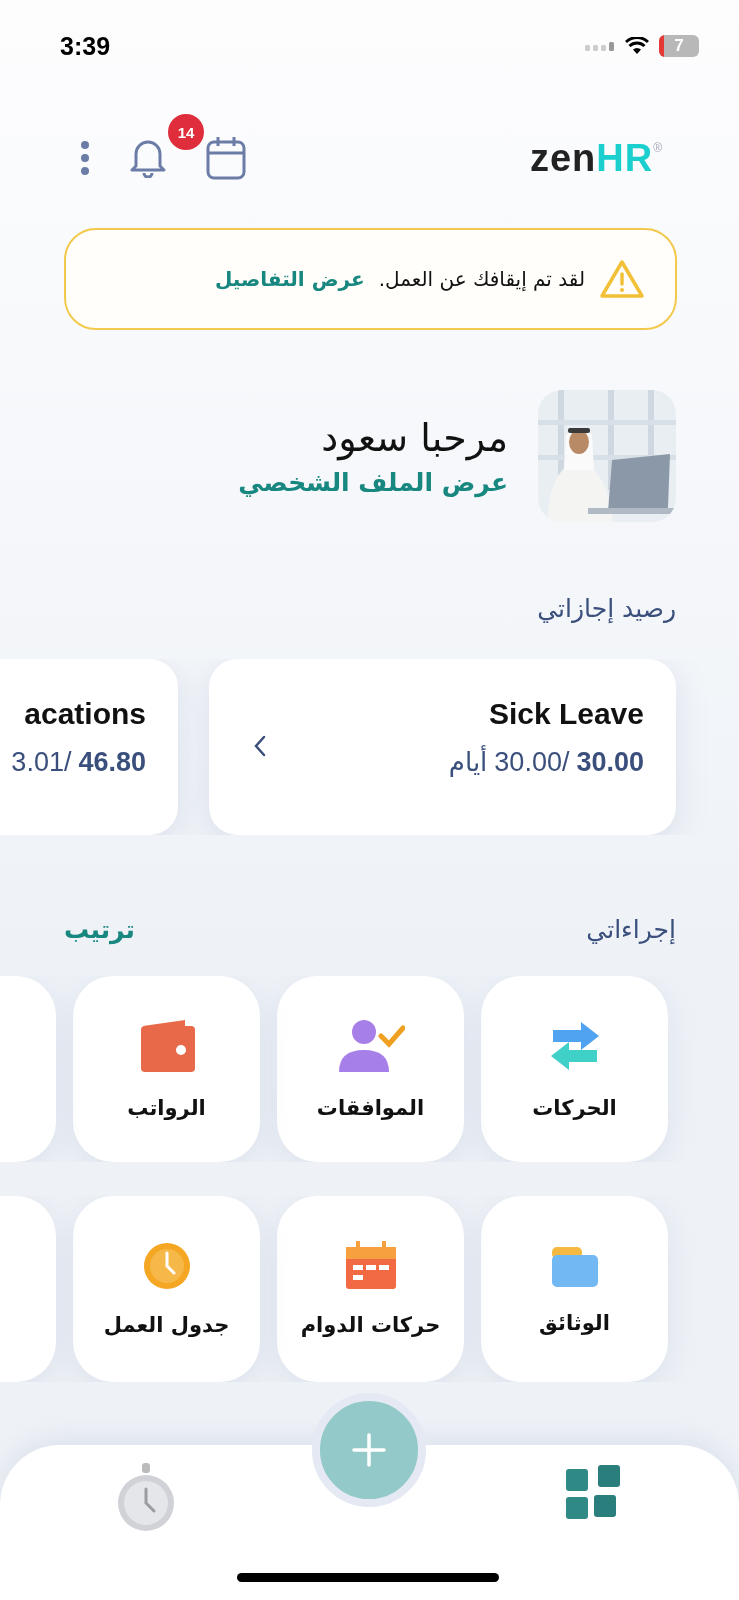  Describe the element at coordinates (84, 714) in the screenshot. I see `leave-type: acations` at that location.